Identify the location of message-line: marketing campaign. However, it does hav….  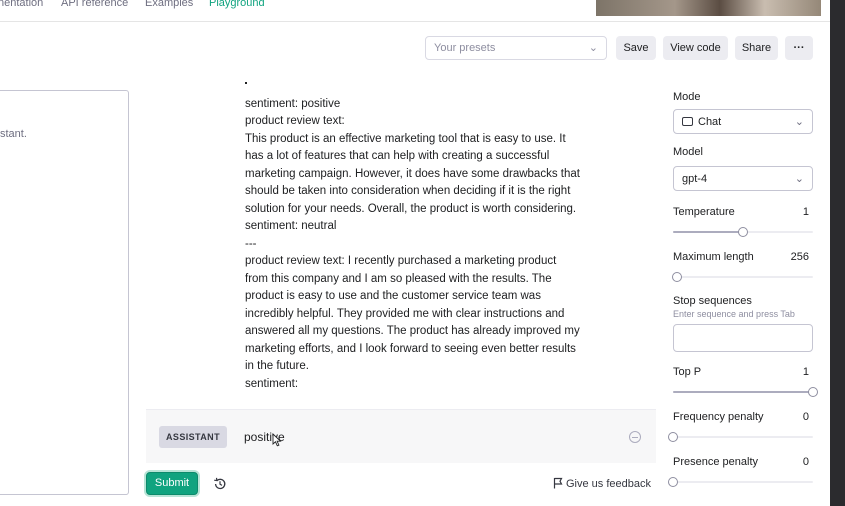
(412, 173).